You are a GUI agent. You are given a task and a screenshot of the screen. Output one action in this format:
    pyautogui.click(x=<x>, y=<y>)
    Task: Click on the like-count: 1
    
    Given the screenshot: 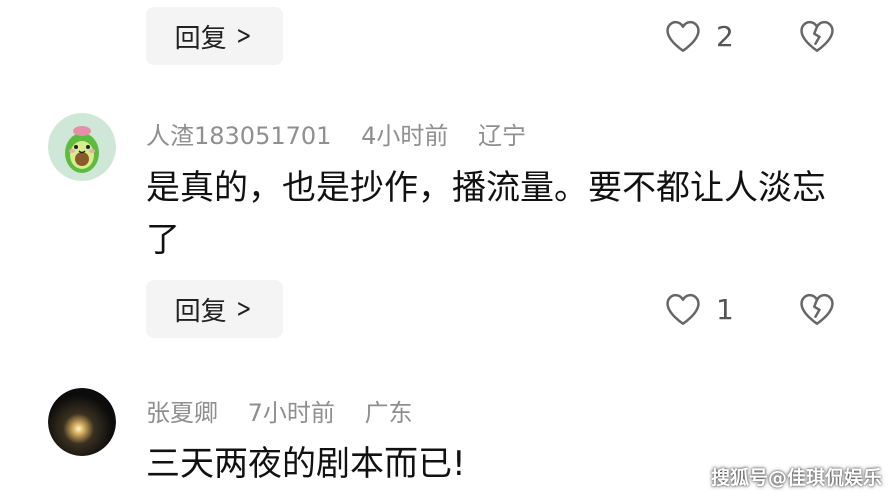 What is the action you would take?
    pyautogui.click(x=725, y=309)
    